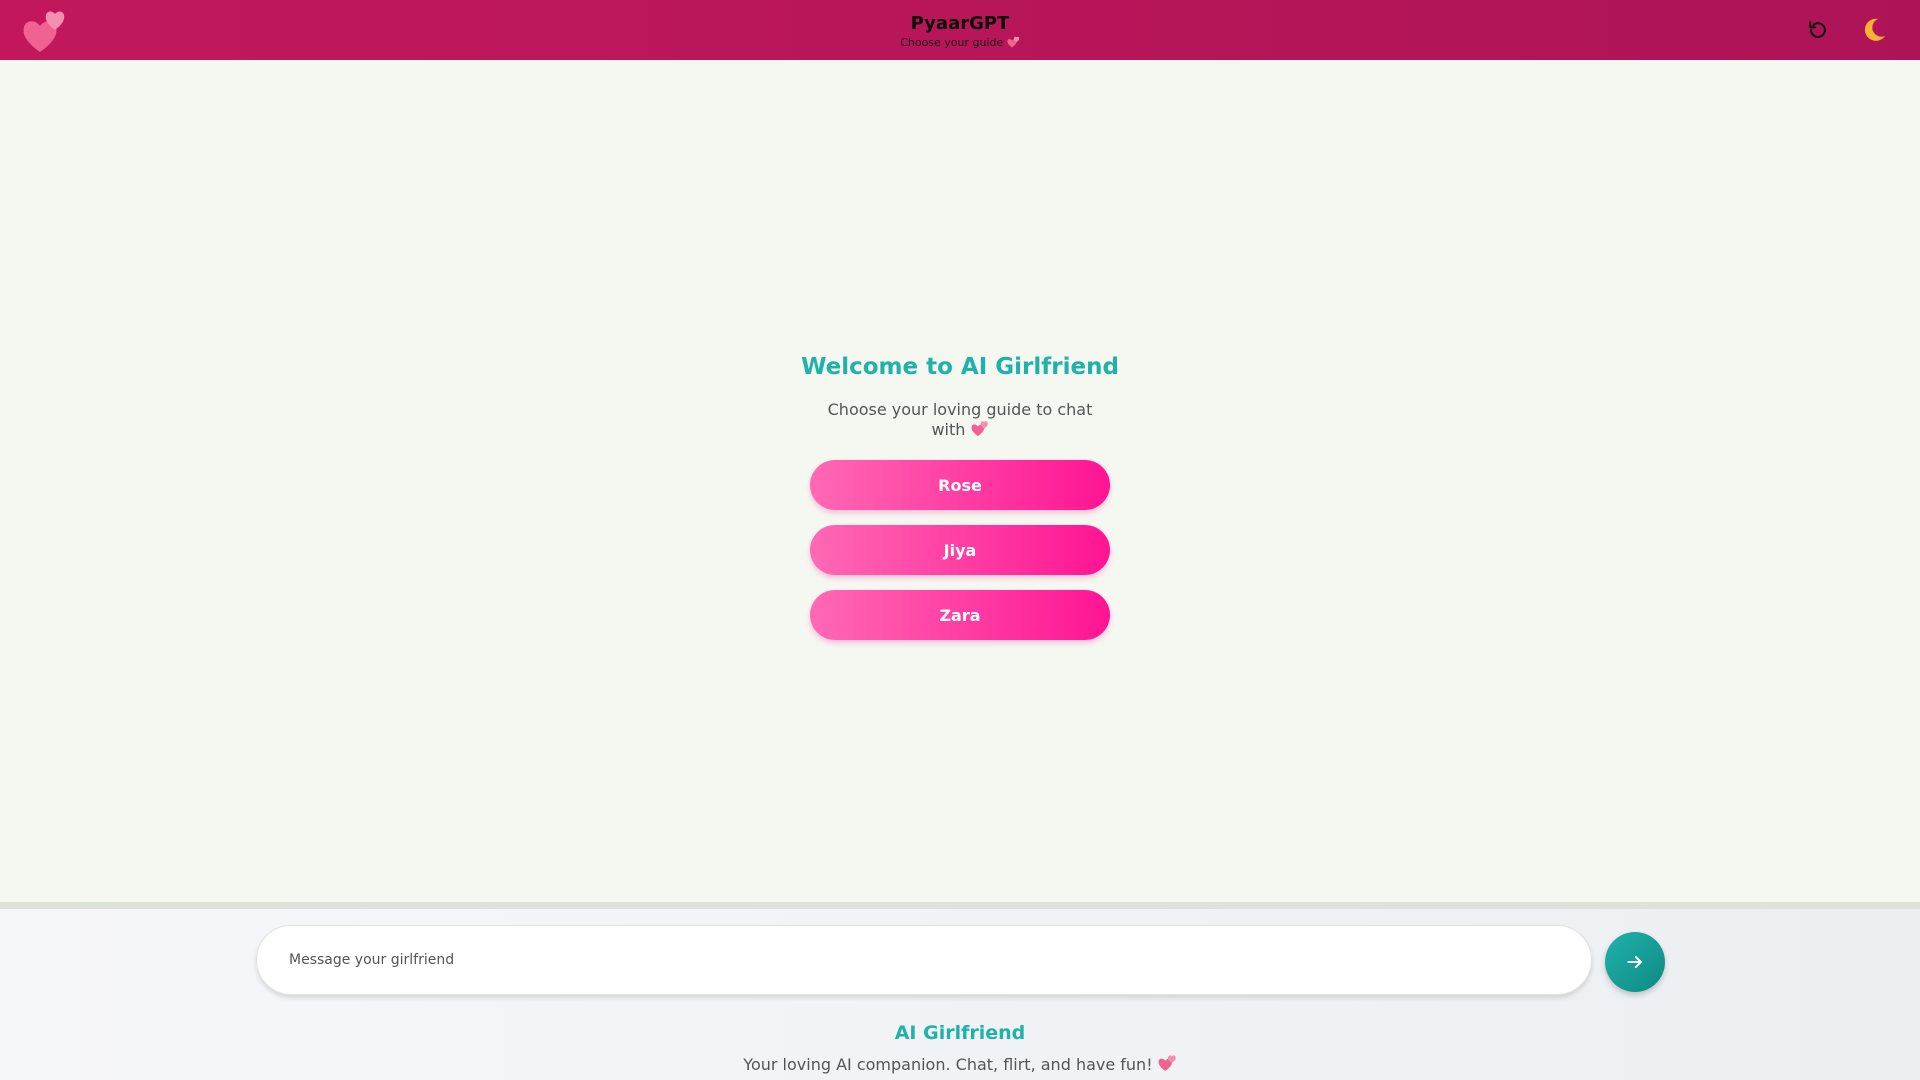 The height and width of the screenshot is (1080, 1920). I want to click on guide-button-rose: Rose, so click(960, 485).